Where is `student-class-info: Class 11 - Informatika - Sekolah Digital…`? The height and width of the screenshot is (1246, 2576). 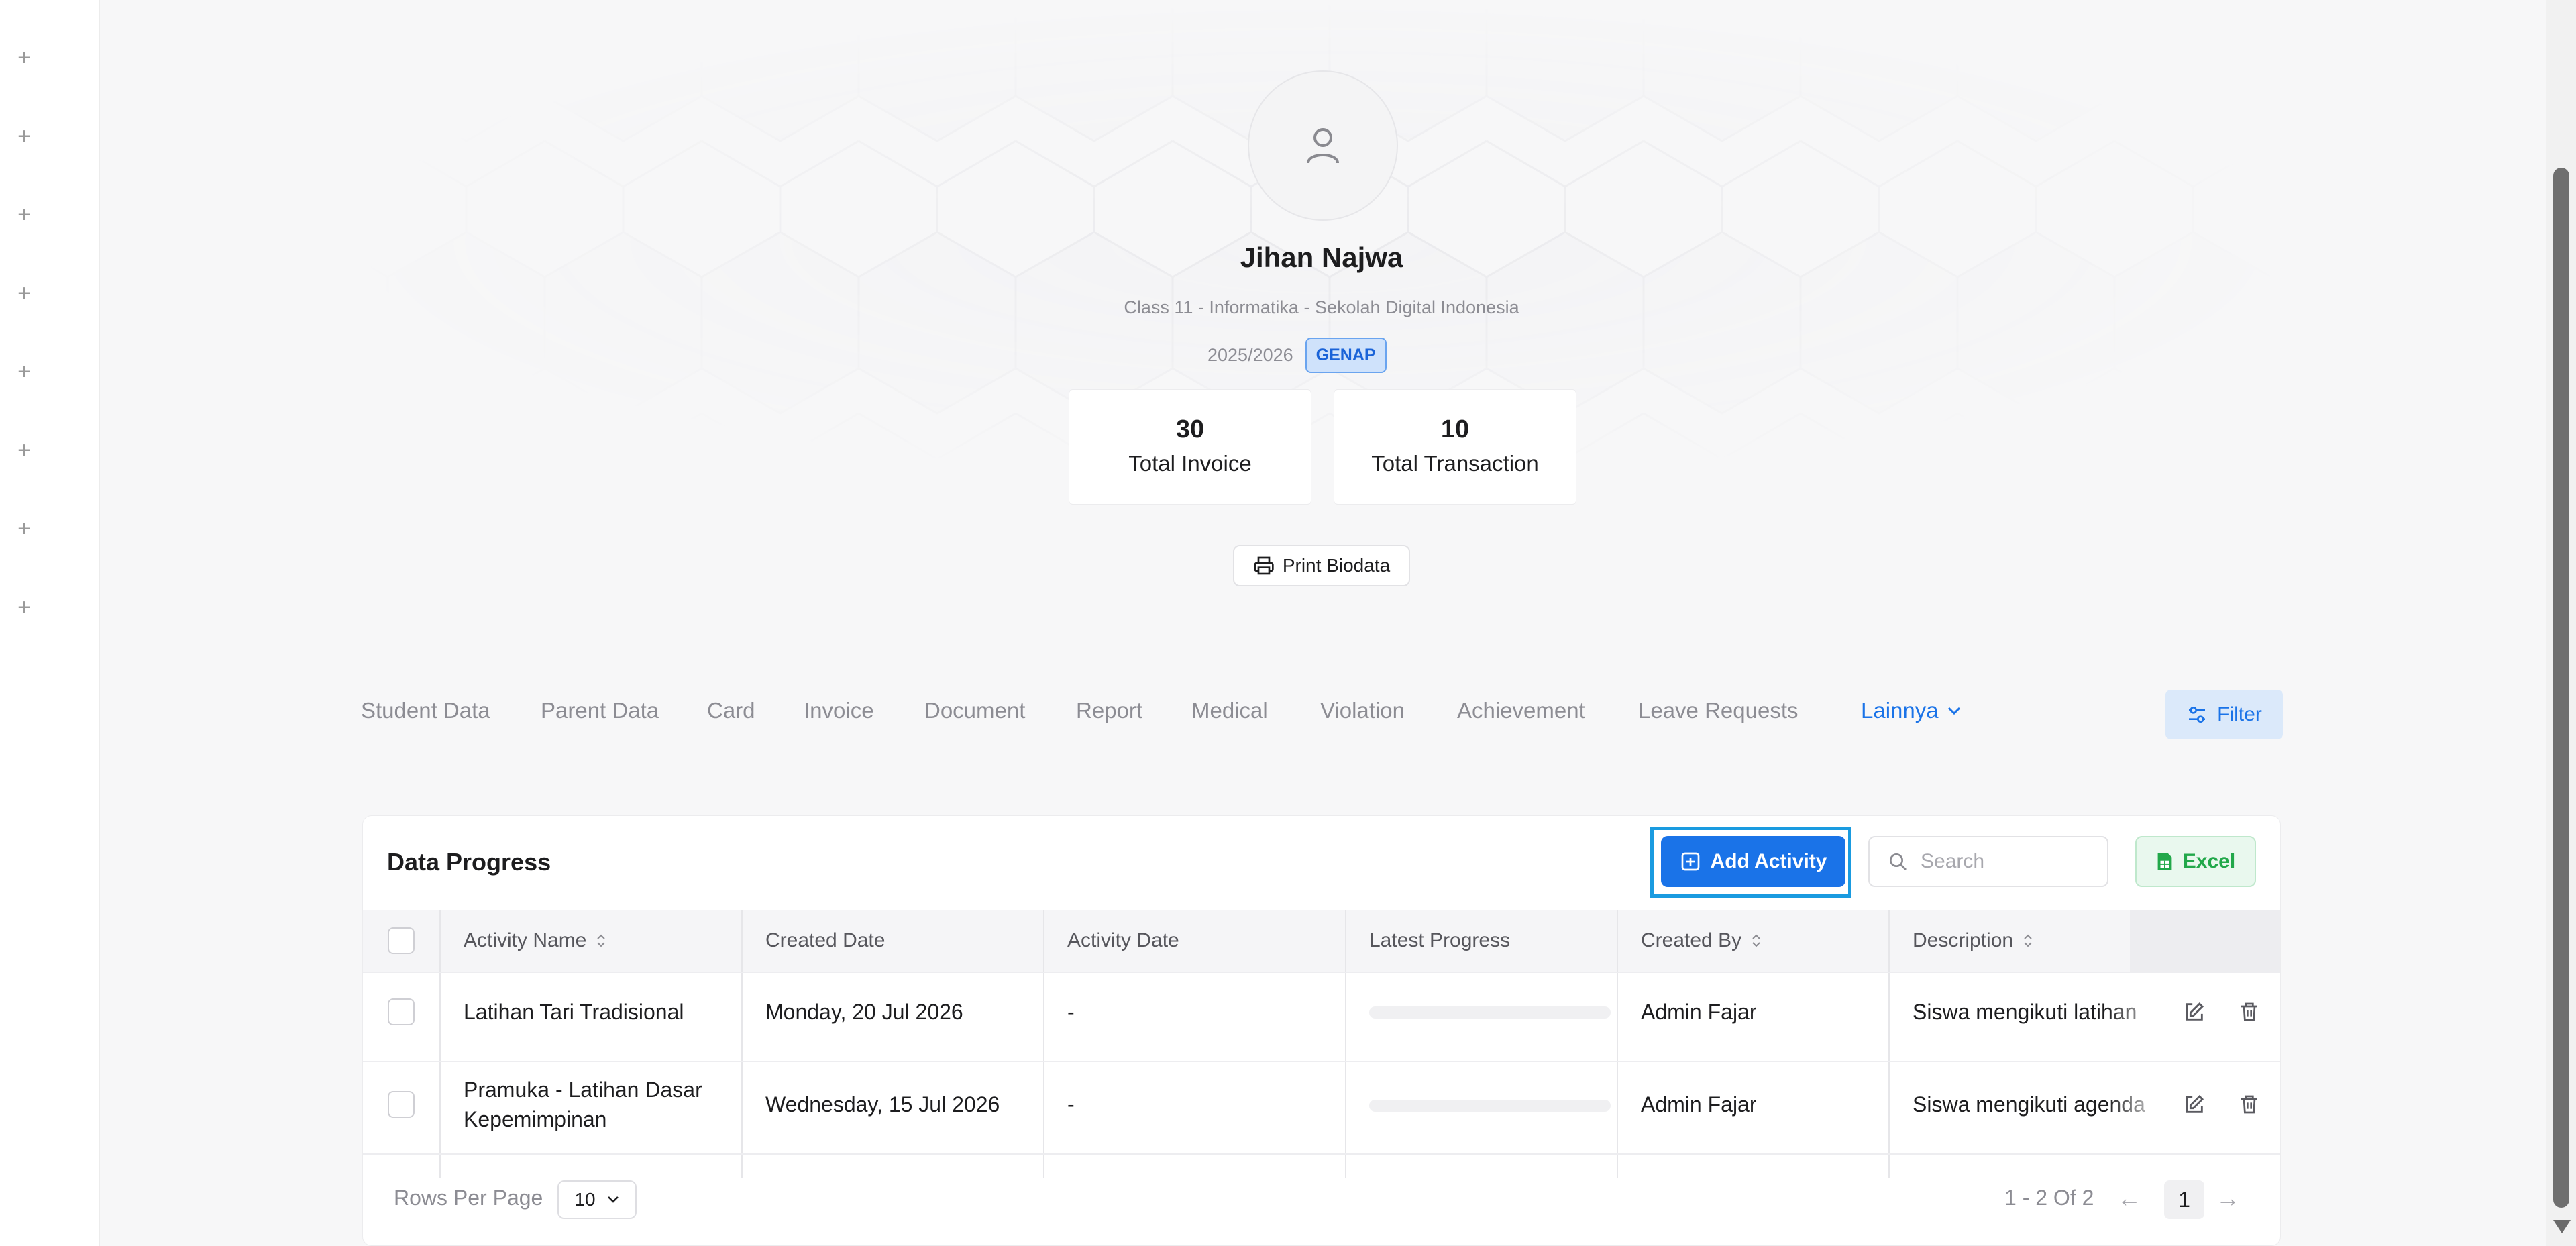 student-class-info: Class 11 - Informatika - Sekolah Digital… is located at coordinates (1321, 307).